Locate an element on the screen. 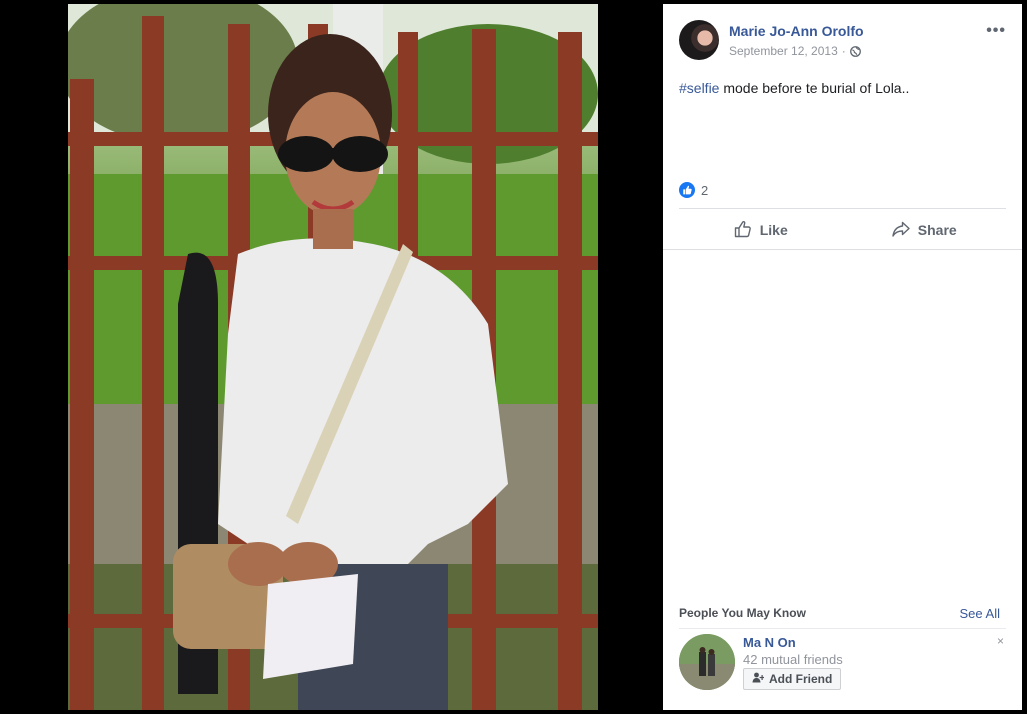 Image resolution: width=1027 pixels, height=714 pixels. share-label: Share is located at coordinates (937, 230).